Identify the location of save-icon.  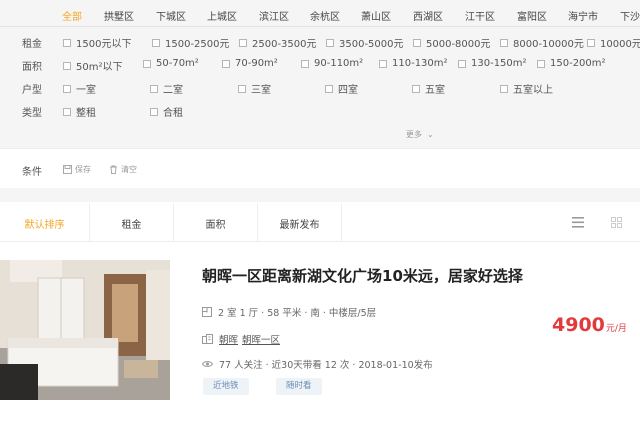
(67, 169).